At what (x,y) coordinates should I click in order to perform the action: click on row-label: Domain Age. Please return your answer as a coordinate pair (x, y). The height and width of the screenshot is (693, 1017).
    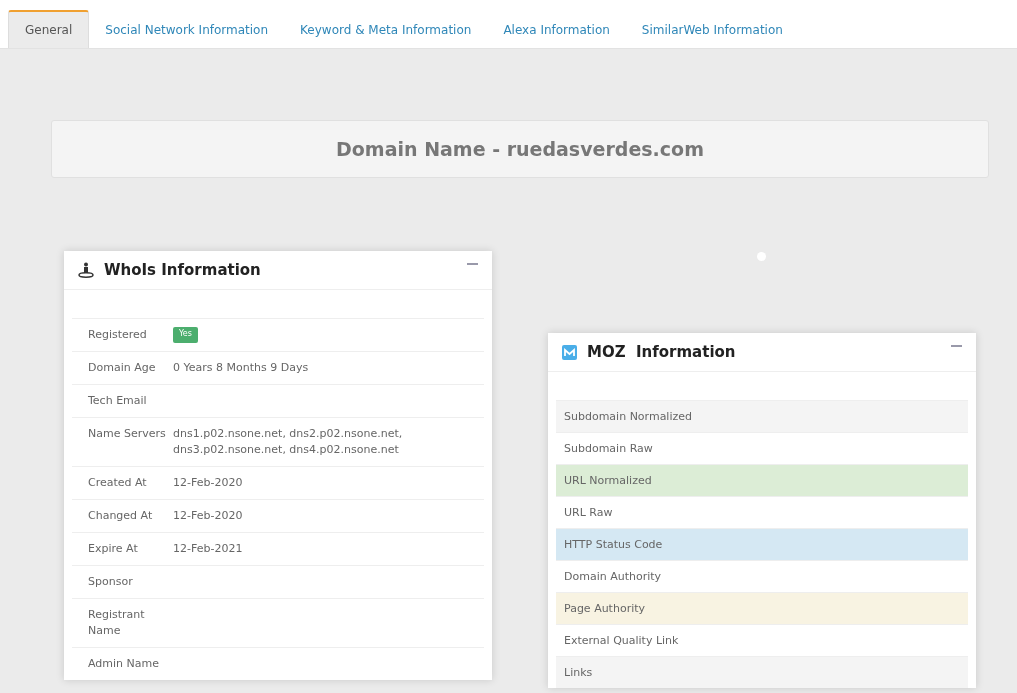
    Looking at the image, I should click on (122, 368).